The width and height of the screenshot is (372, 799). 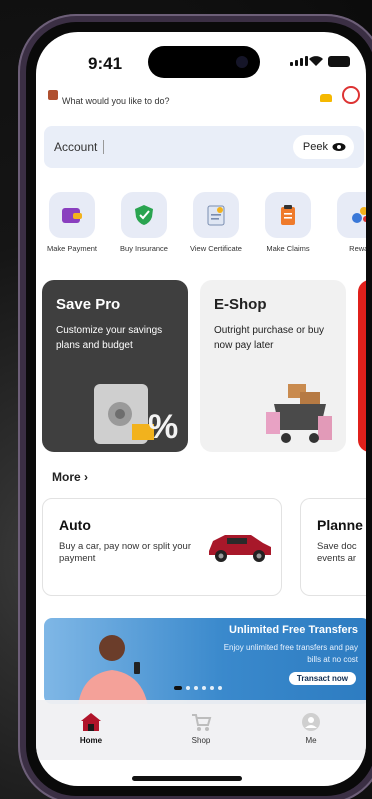 What do you see at coordinates (216, 215) in the screenshot?
I see `certificate-icon` at bounding box center [216, 215].